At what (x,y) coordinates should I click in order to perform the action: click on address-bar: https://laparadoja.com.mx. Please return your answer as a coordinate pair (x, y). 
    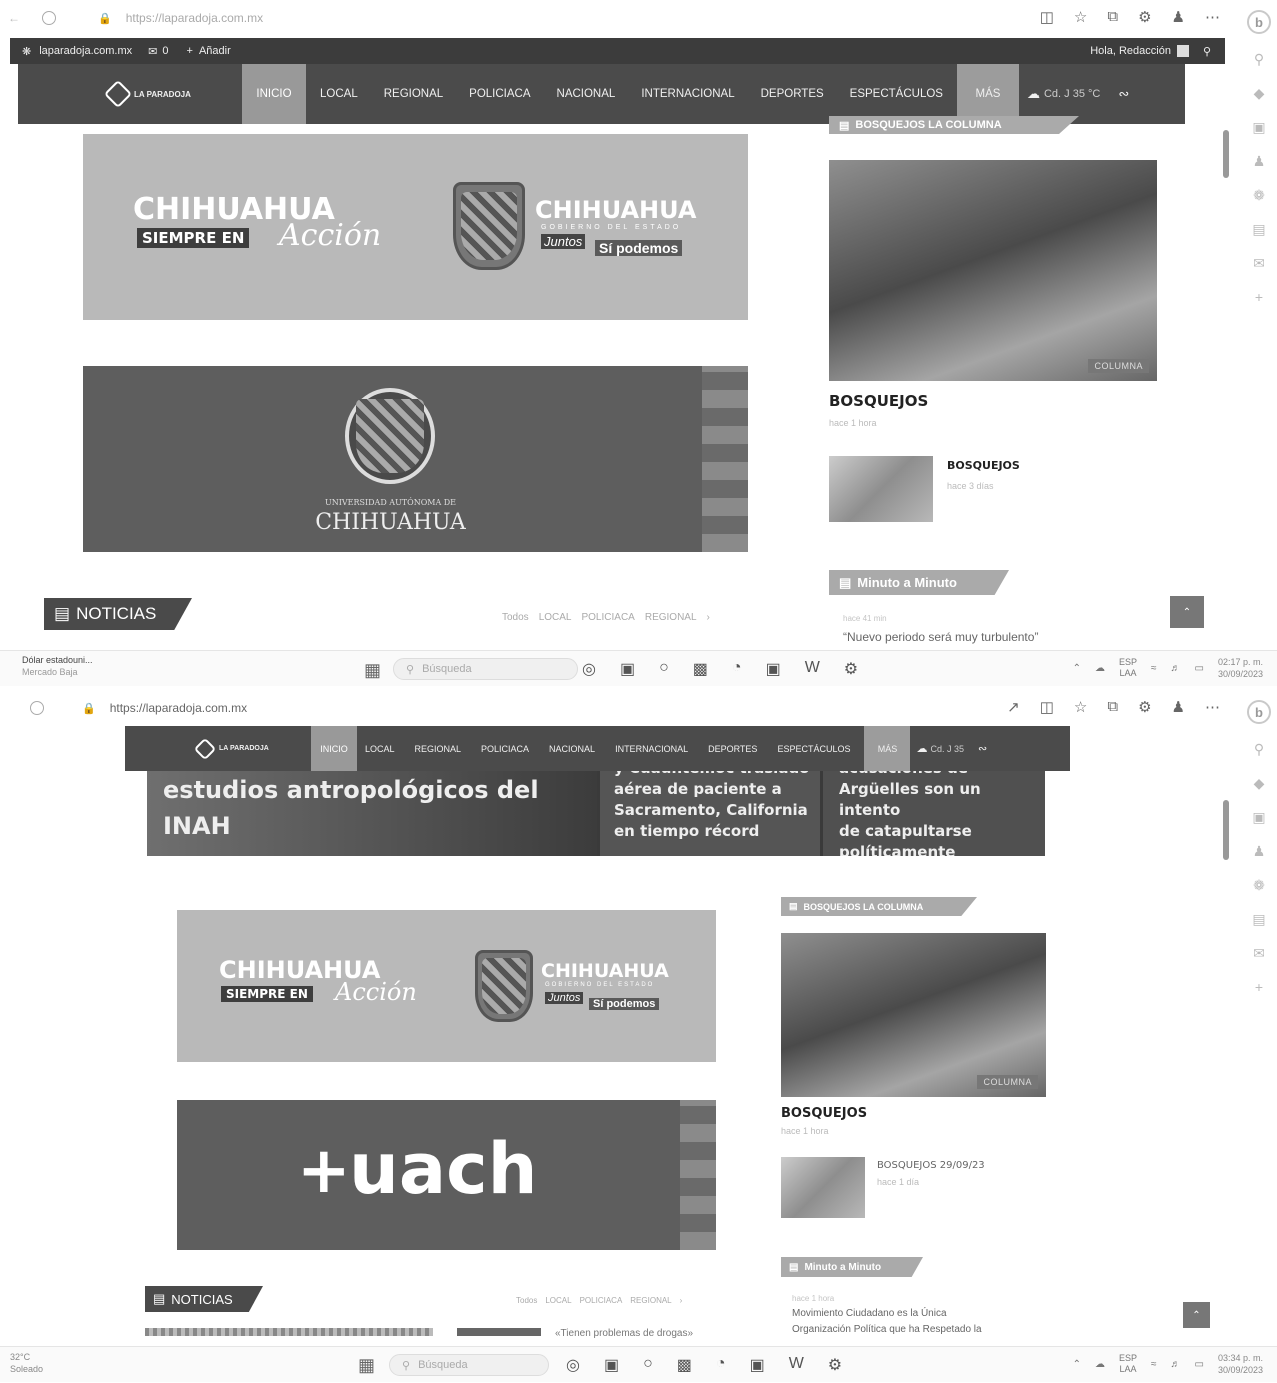
    Looking at the image, I should click on (194, 18).